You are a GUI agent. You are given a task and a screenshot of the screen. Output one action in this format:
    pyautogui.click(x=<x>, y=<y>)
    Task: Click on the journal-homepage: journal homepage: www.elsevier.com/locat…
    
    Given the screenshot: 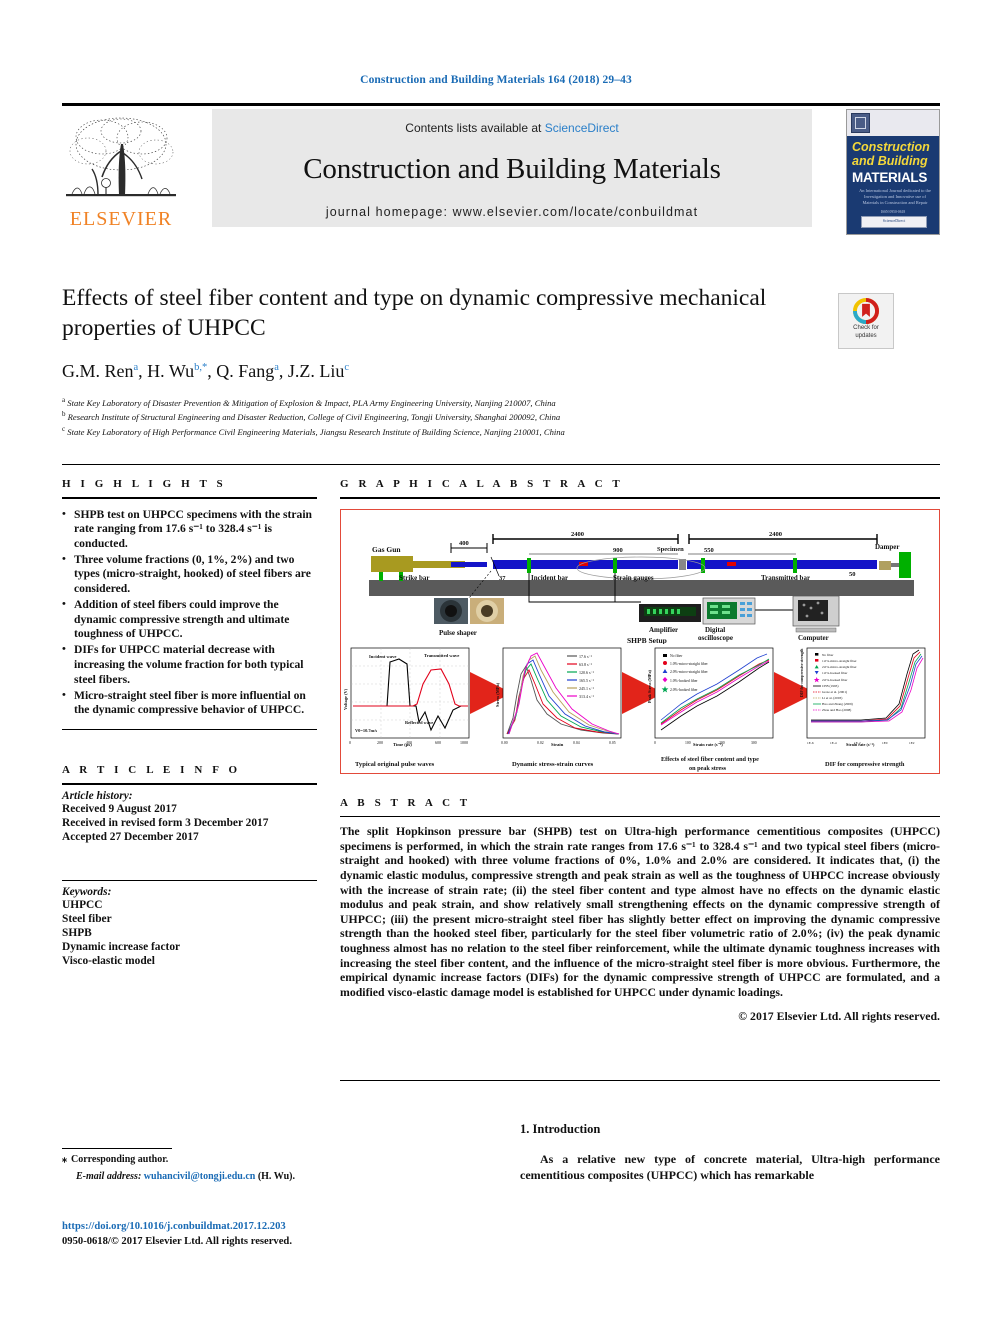 What is the action you would take?
    pyautogui.click(x=512, y=212)
    